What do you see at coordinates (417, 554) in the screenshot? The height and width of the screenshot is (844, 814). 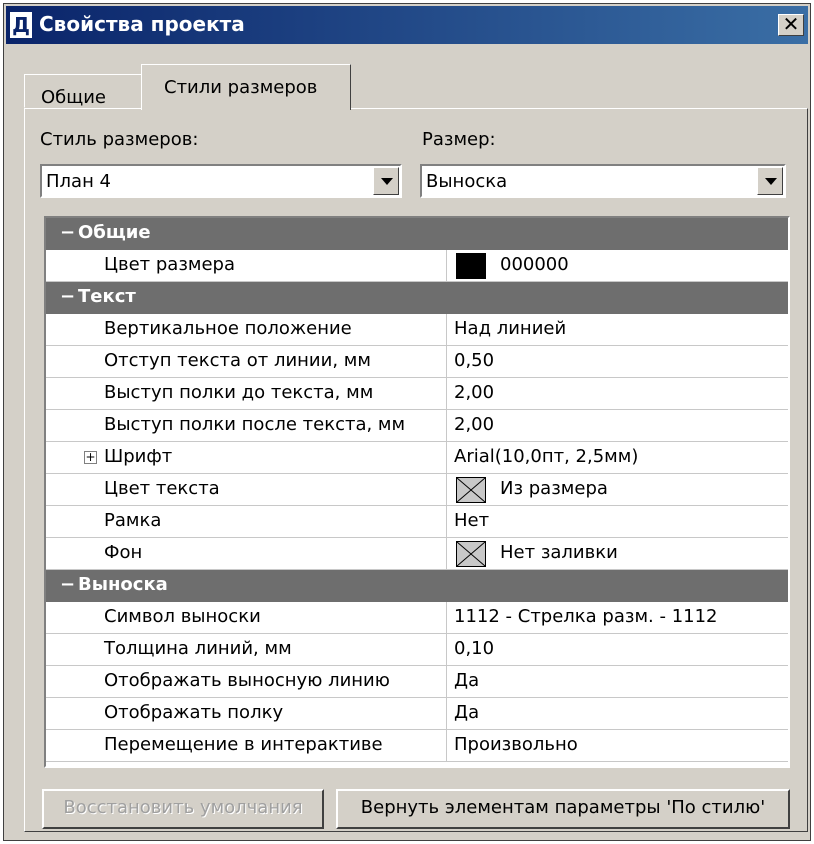 I see `property-row: Фон Нет заливки` at bounding box center [417, 554].